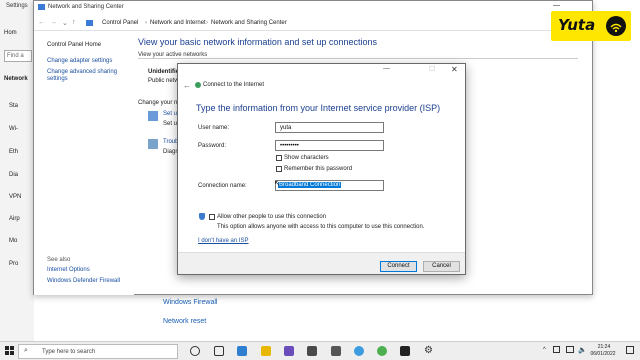 The width and height of the screenshot is (640, 360). What do you see at coordinates (178, 23) in the screenshot?
I see `breadcrumb-network-internet: Network and Internet` at bounding box center [178, 23].